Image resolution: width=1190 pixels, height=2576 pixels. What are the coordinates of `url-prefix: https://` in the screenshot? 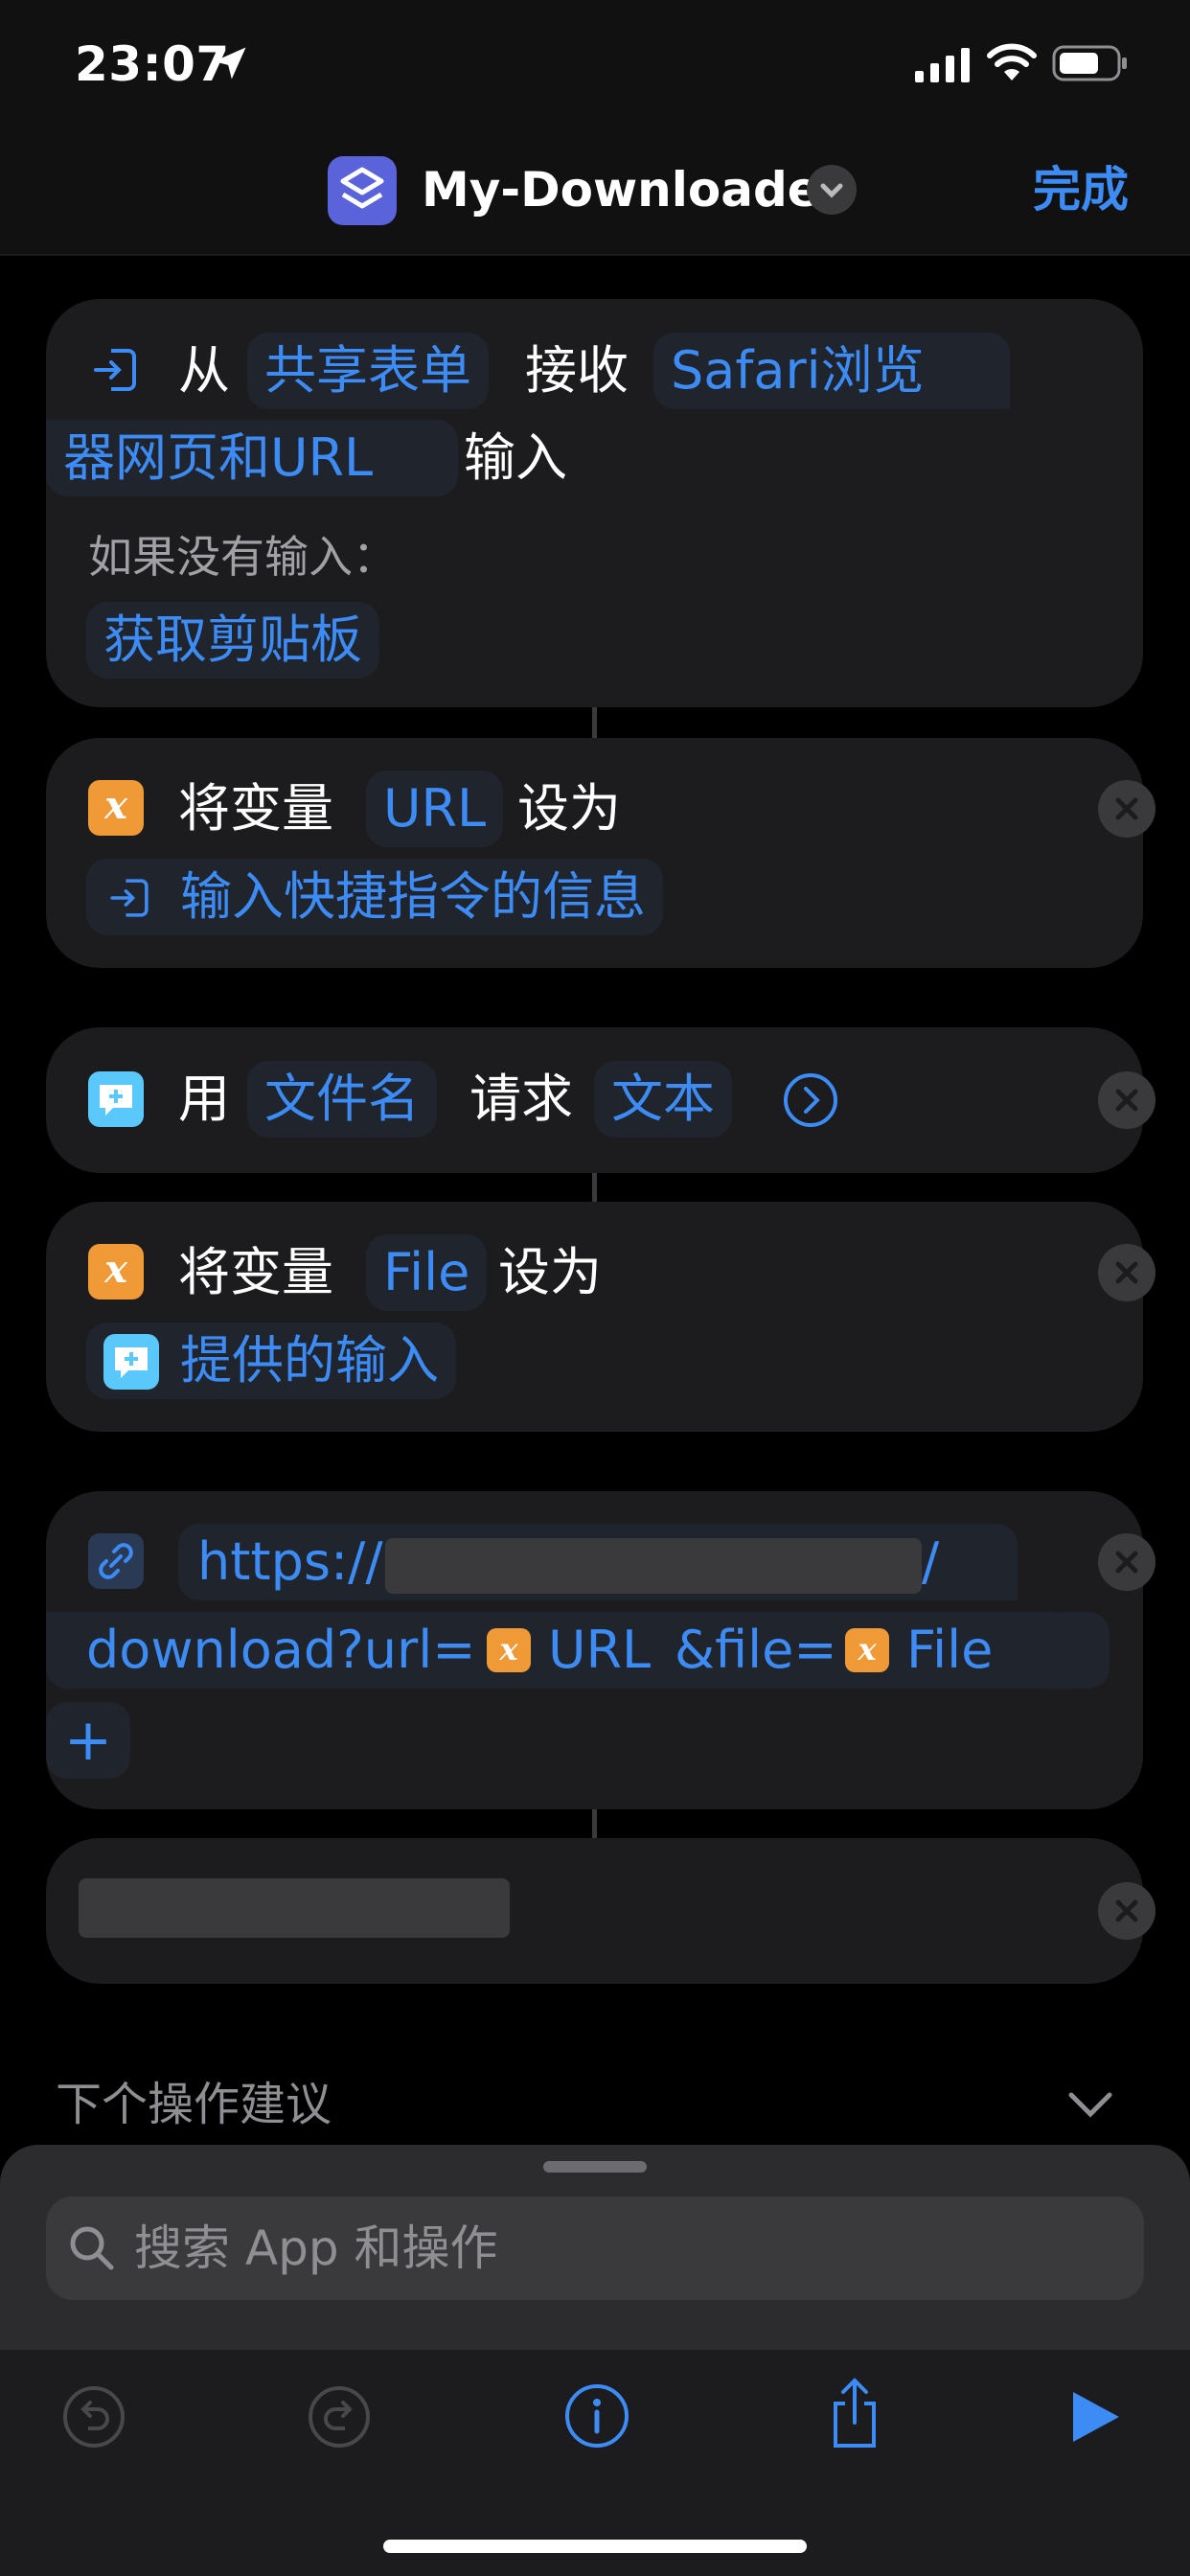 It's located at (290, 1561).